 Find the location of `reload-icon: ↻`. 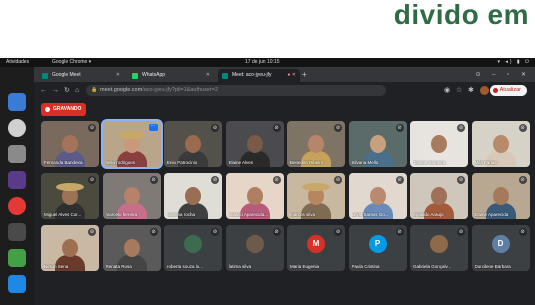

reload-icon: ↻ is located at coordinates (67, 90).